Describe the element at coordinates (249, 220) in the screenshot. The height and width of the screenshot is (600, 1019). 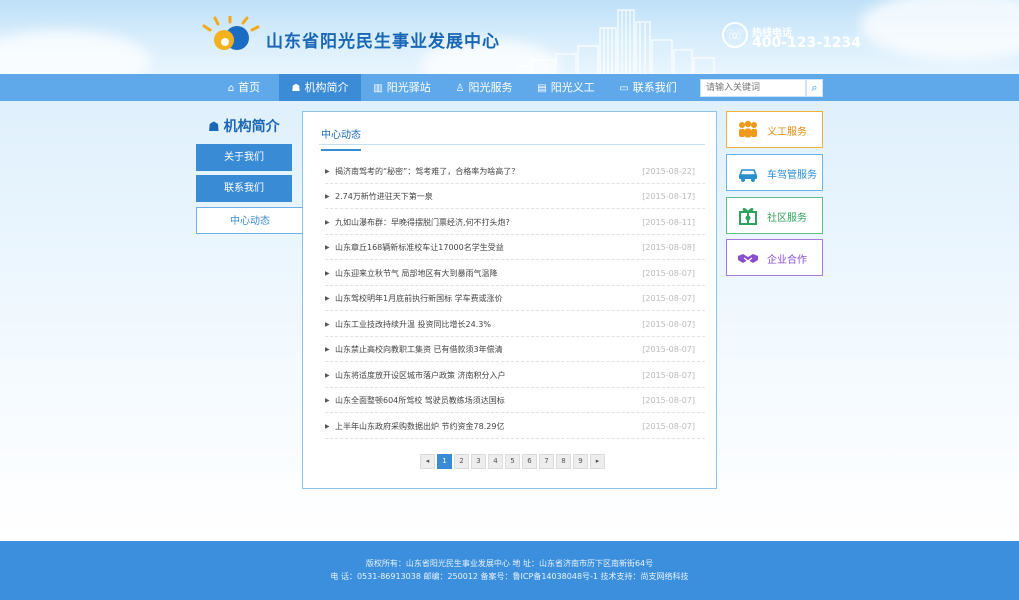
I see `sidebar-link-news: 中心动态` at that location.